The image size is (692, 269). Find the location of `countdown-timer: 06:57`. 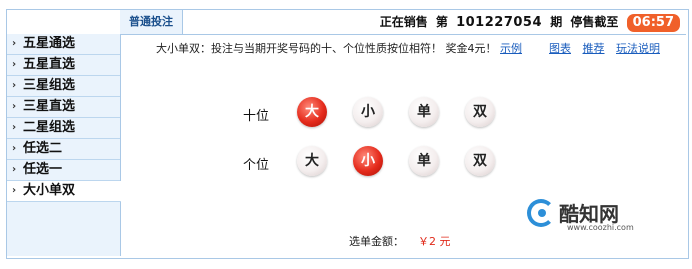

countdown-timer: 06:57 is located at coordinates (653, 23).